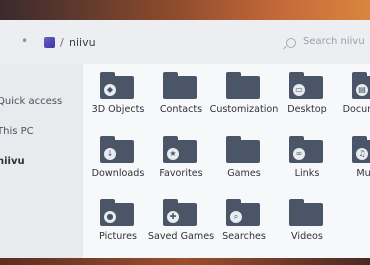  Describe the element at coordinates (299, 154) in the screenshot. I see `link-icon: ∞` at that location.